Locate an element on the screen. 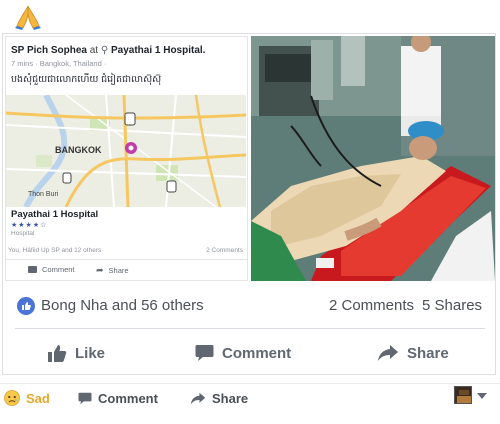  location-pin-icon: ⚲ is located at coordinates (104, 50).